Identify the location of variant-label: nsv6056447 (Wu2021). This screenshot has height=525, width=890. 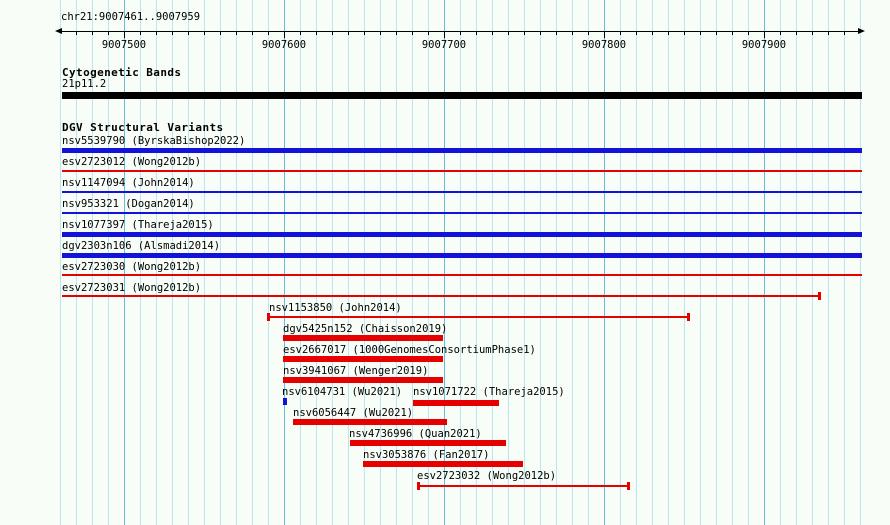
(353, 413).